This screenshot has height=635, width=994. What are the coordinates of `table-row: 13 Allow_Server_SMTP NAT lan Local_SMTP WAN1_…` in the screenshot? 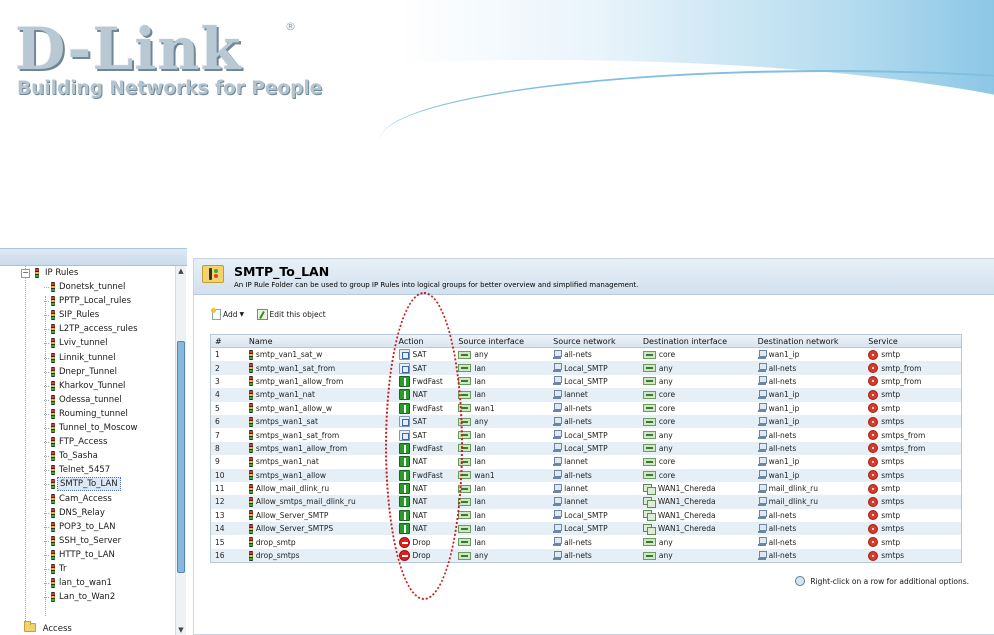 It's located at (586, 515).